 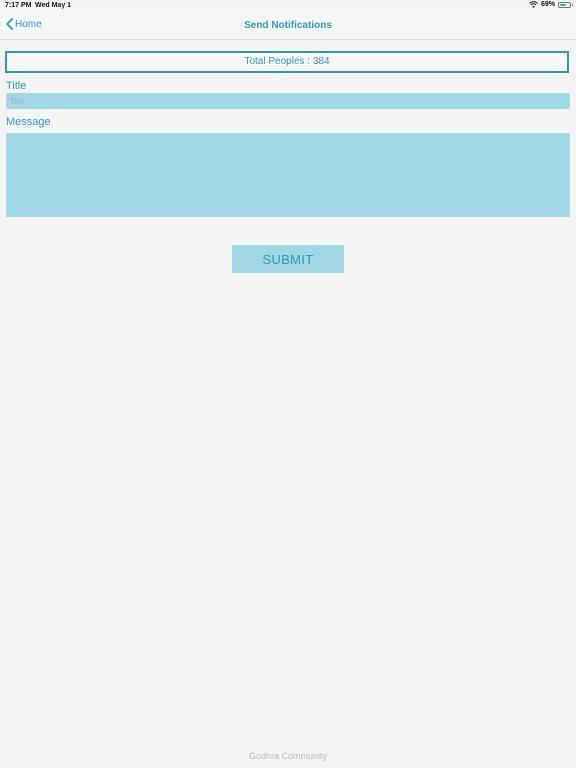 I want to click on battery-fill, so click(x=563, y=4).